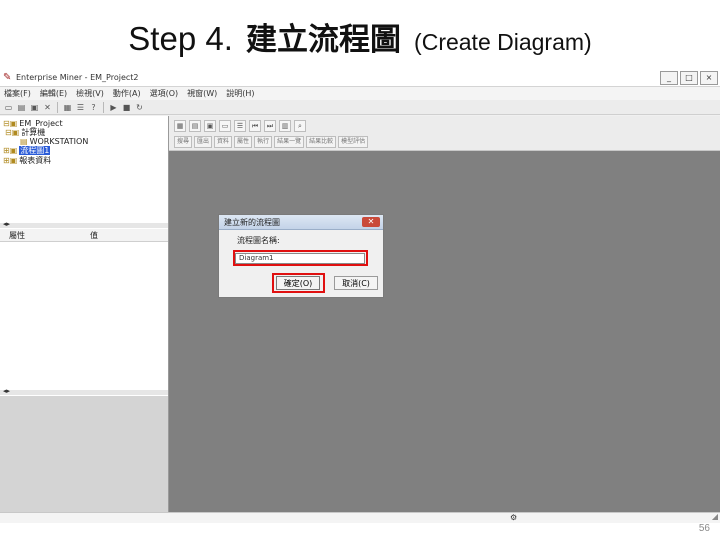 Image resolution: width=720 pixels, height=540 pixels. What do you see at coordinates (93, 107) in the screenshot?
I see `help-icon: ?` at bounding box center [93, 107].